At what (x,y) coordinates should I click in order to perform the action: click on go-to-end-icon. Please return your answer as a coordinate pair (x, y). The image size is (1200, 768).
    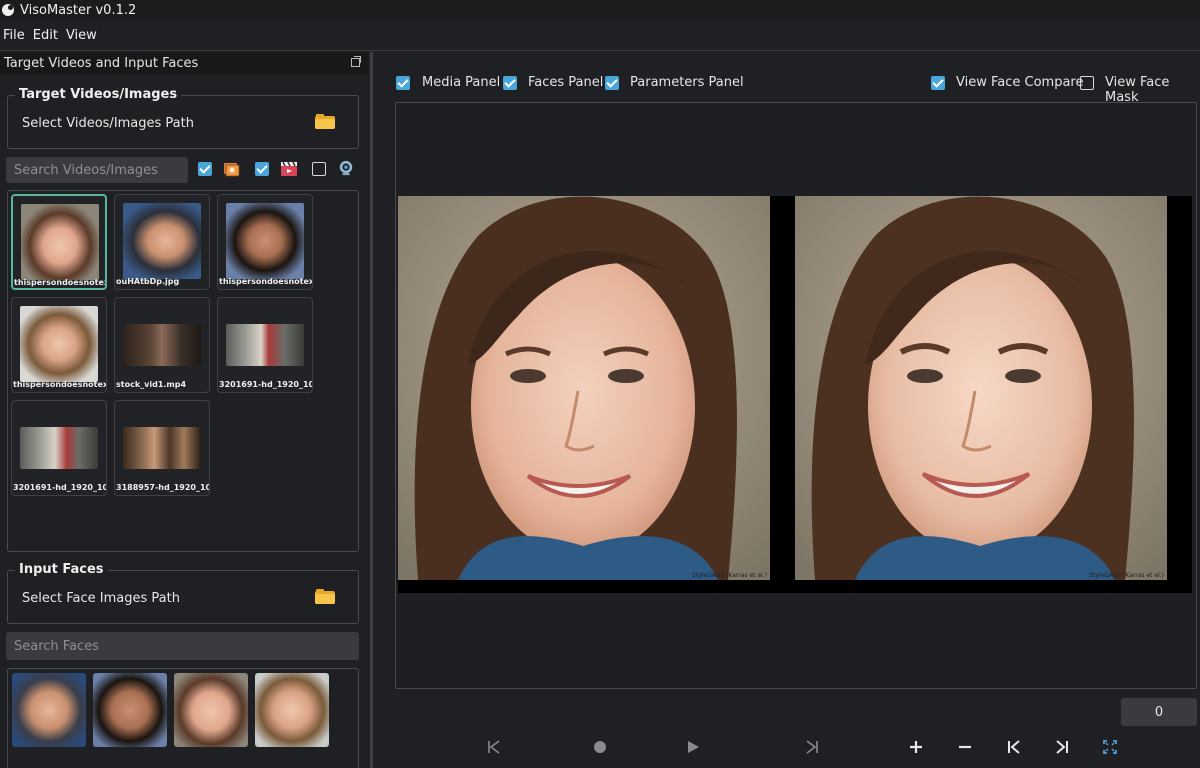
    Looking at the image, I should click on (812, 747).